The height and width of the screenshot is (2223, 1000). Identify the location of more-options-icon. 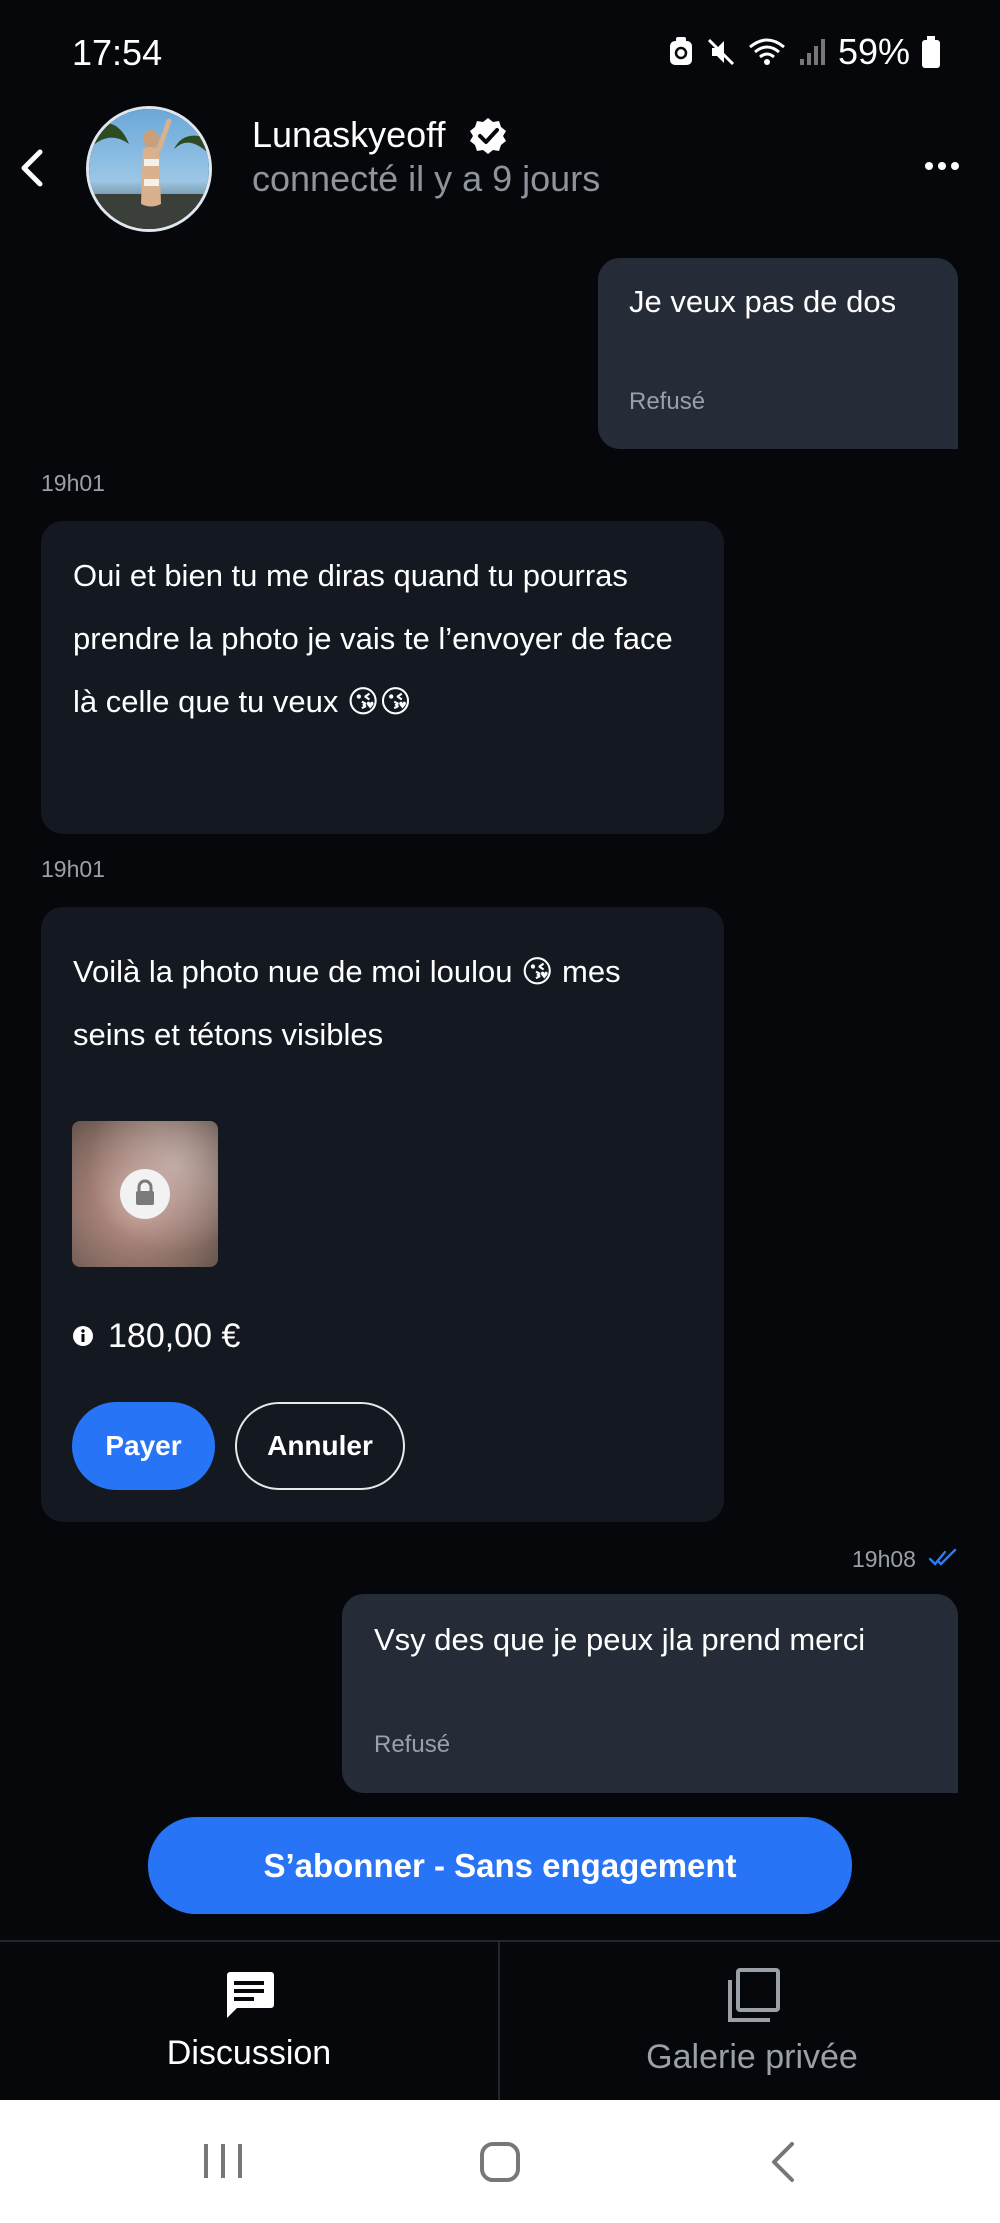
(942, 166).